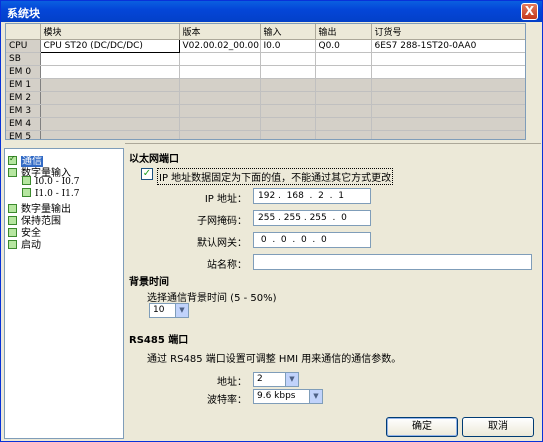 The height and width of the screenshot is (442, 543). I want to click on tree-item-digital-input: 数字量输入, so click(39, 171).